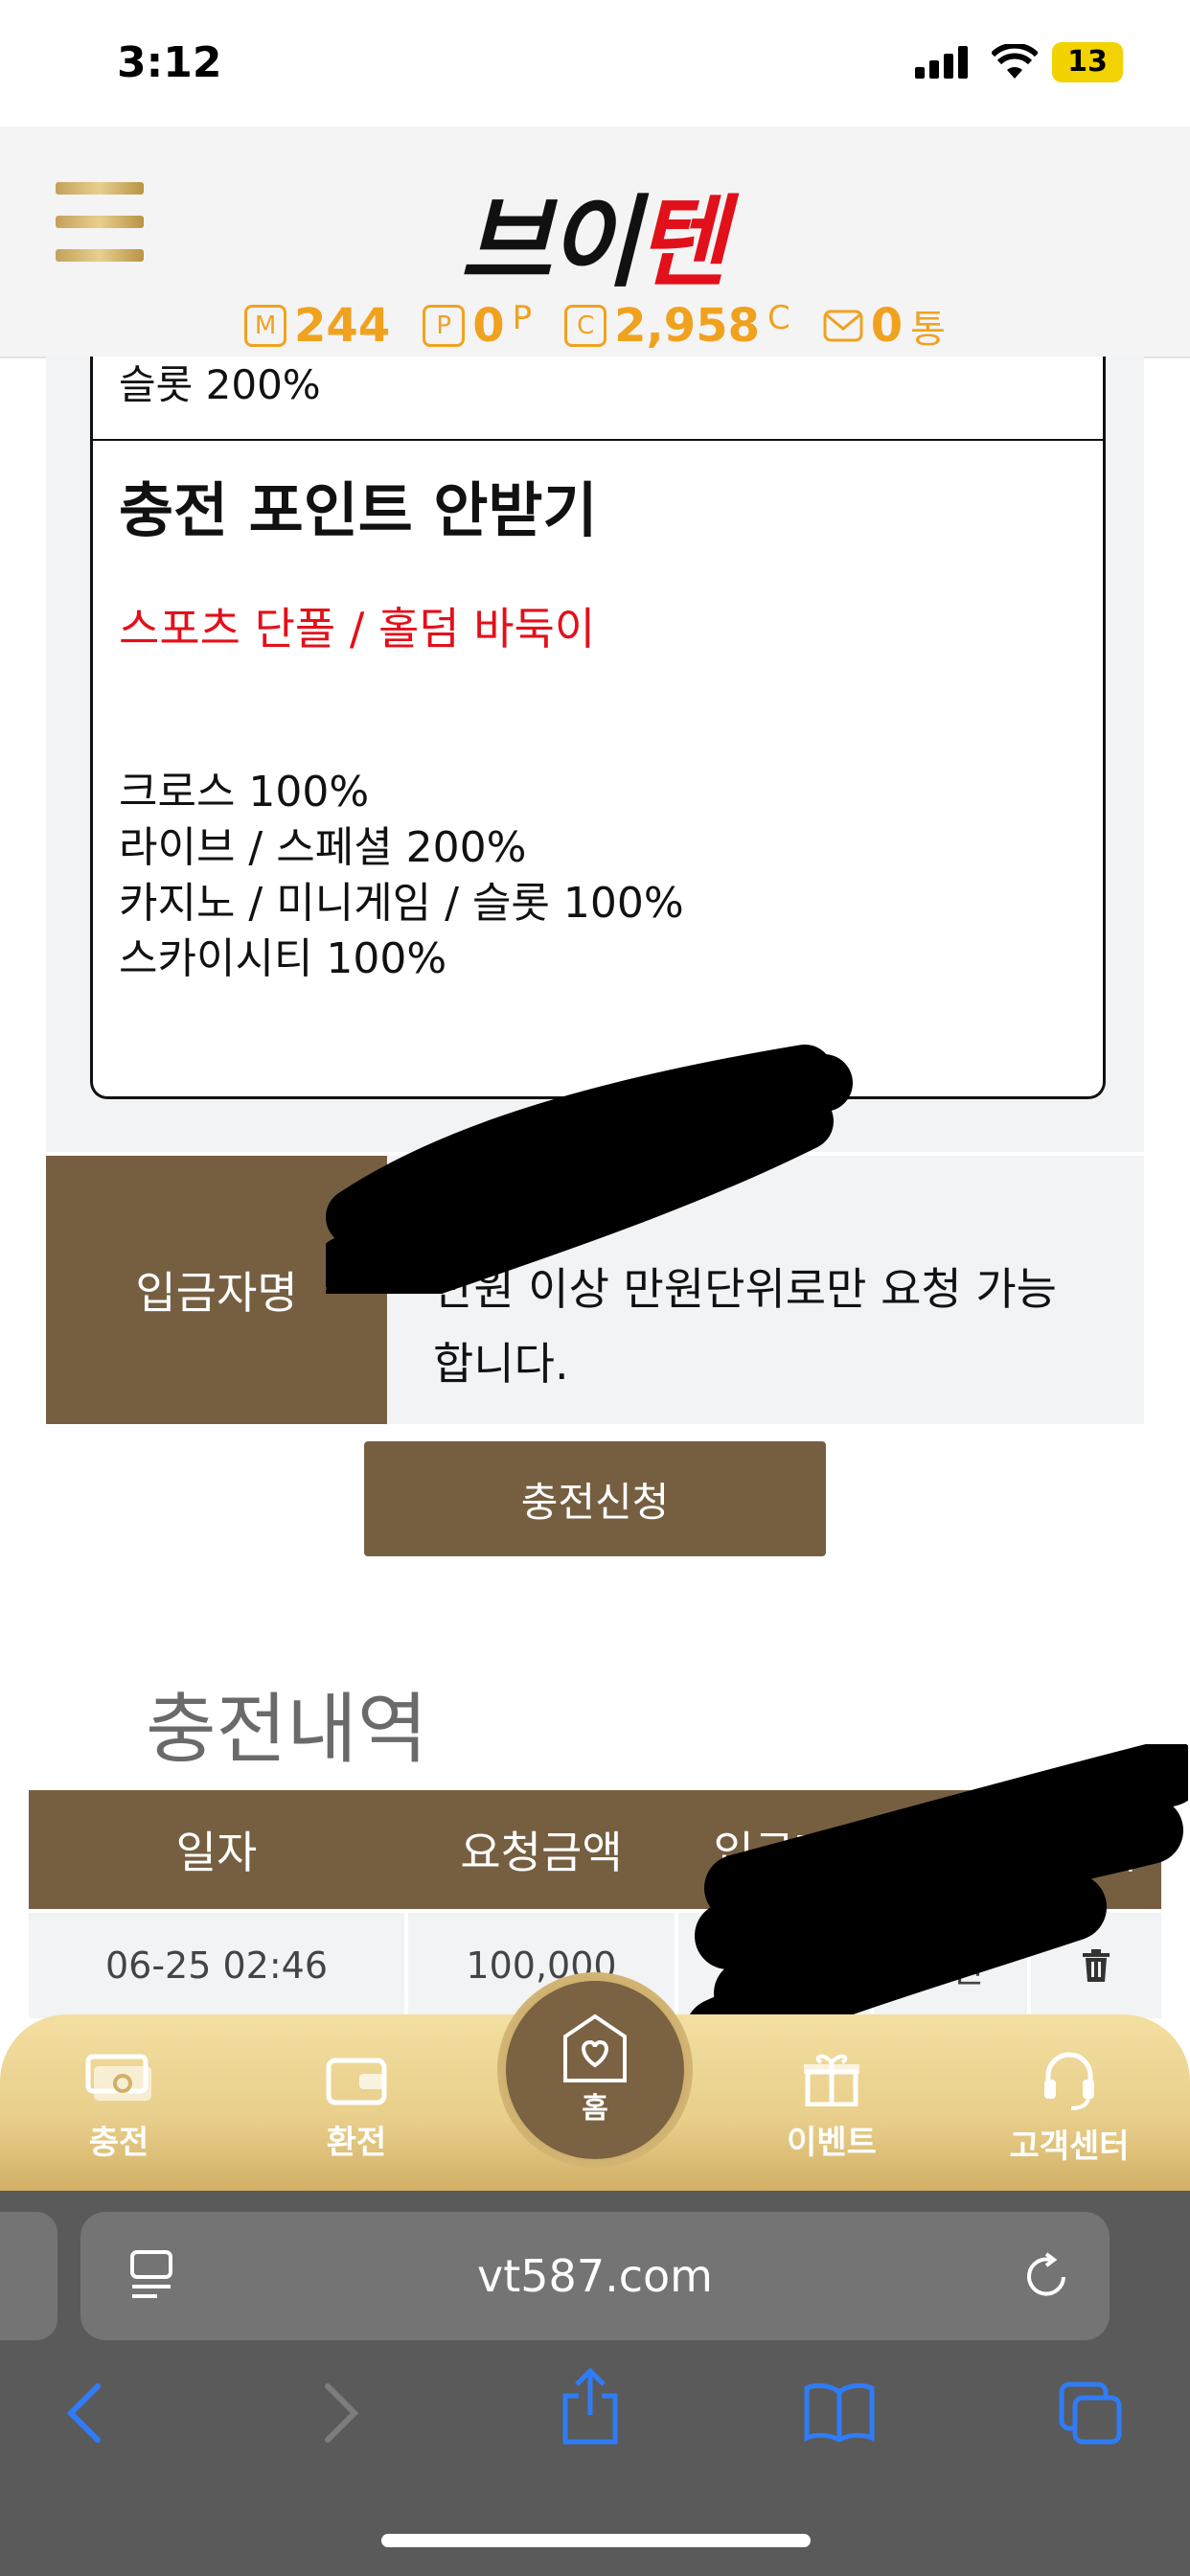  I want to click on coin-balance: C 2,958 C, so click(677, 326).